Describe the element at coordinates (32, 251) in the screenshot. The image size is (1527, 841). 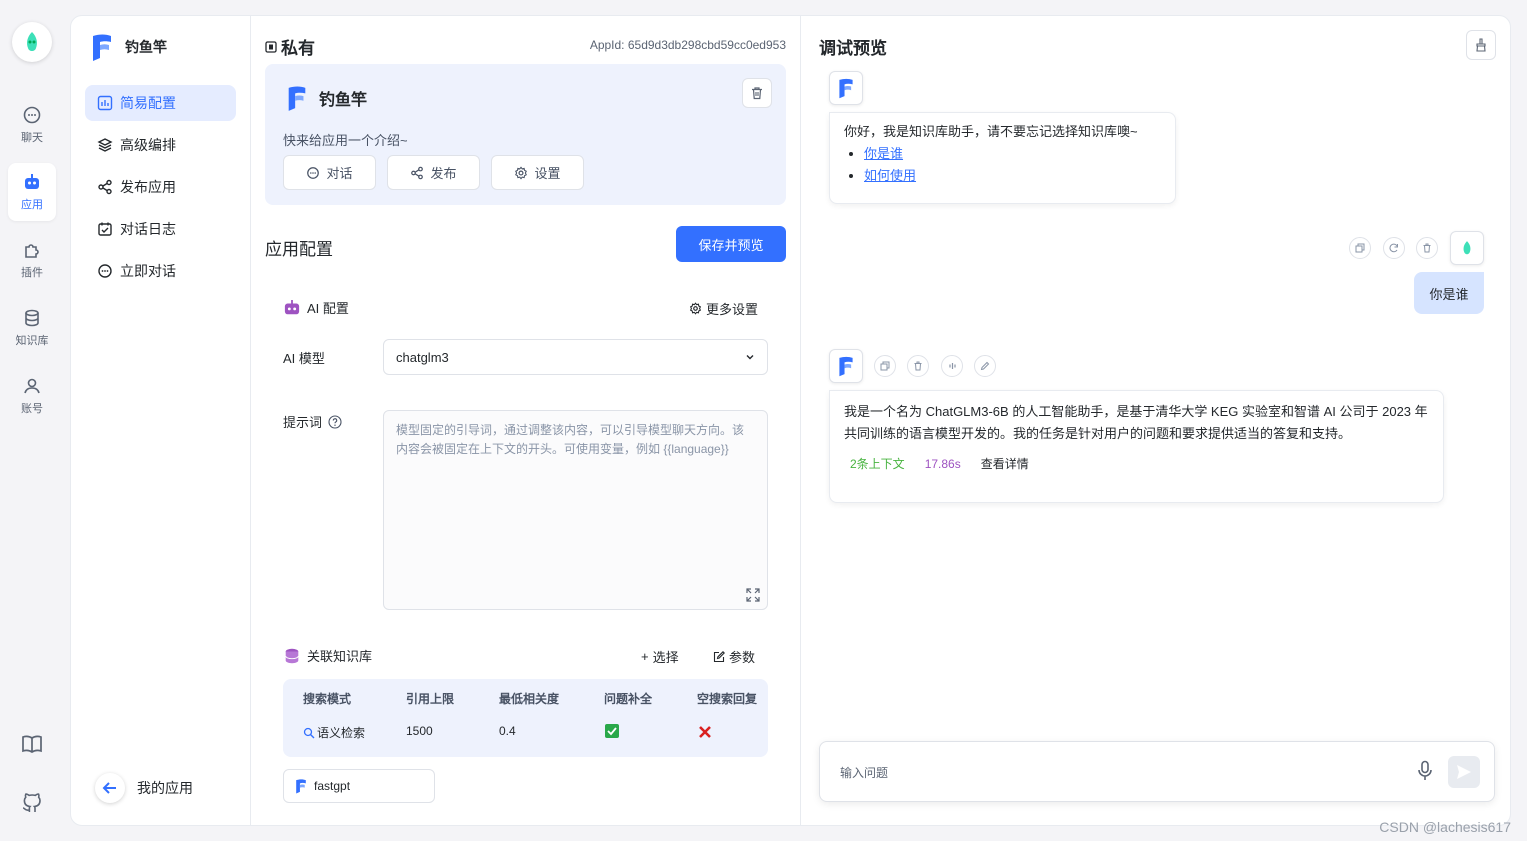
I see `puzzle-icon` at that location.